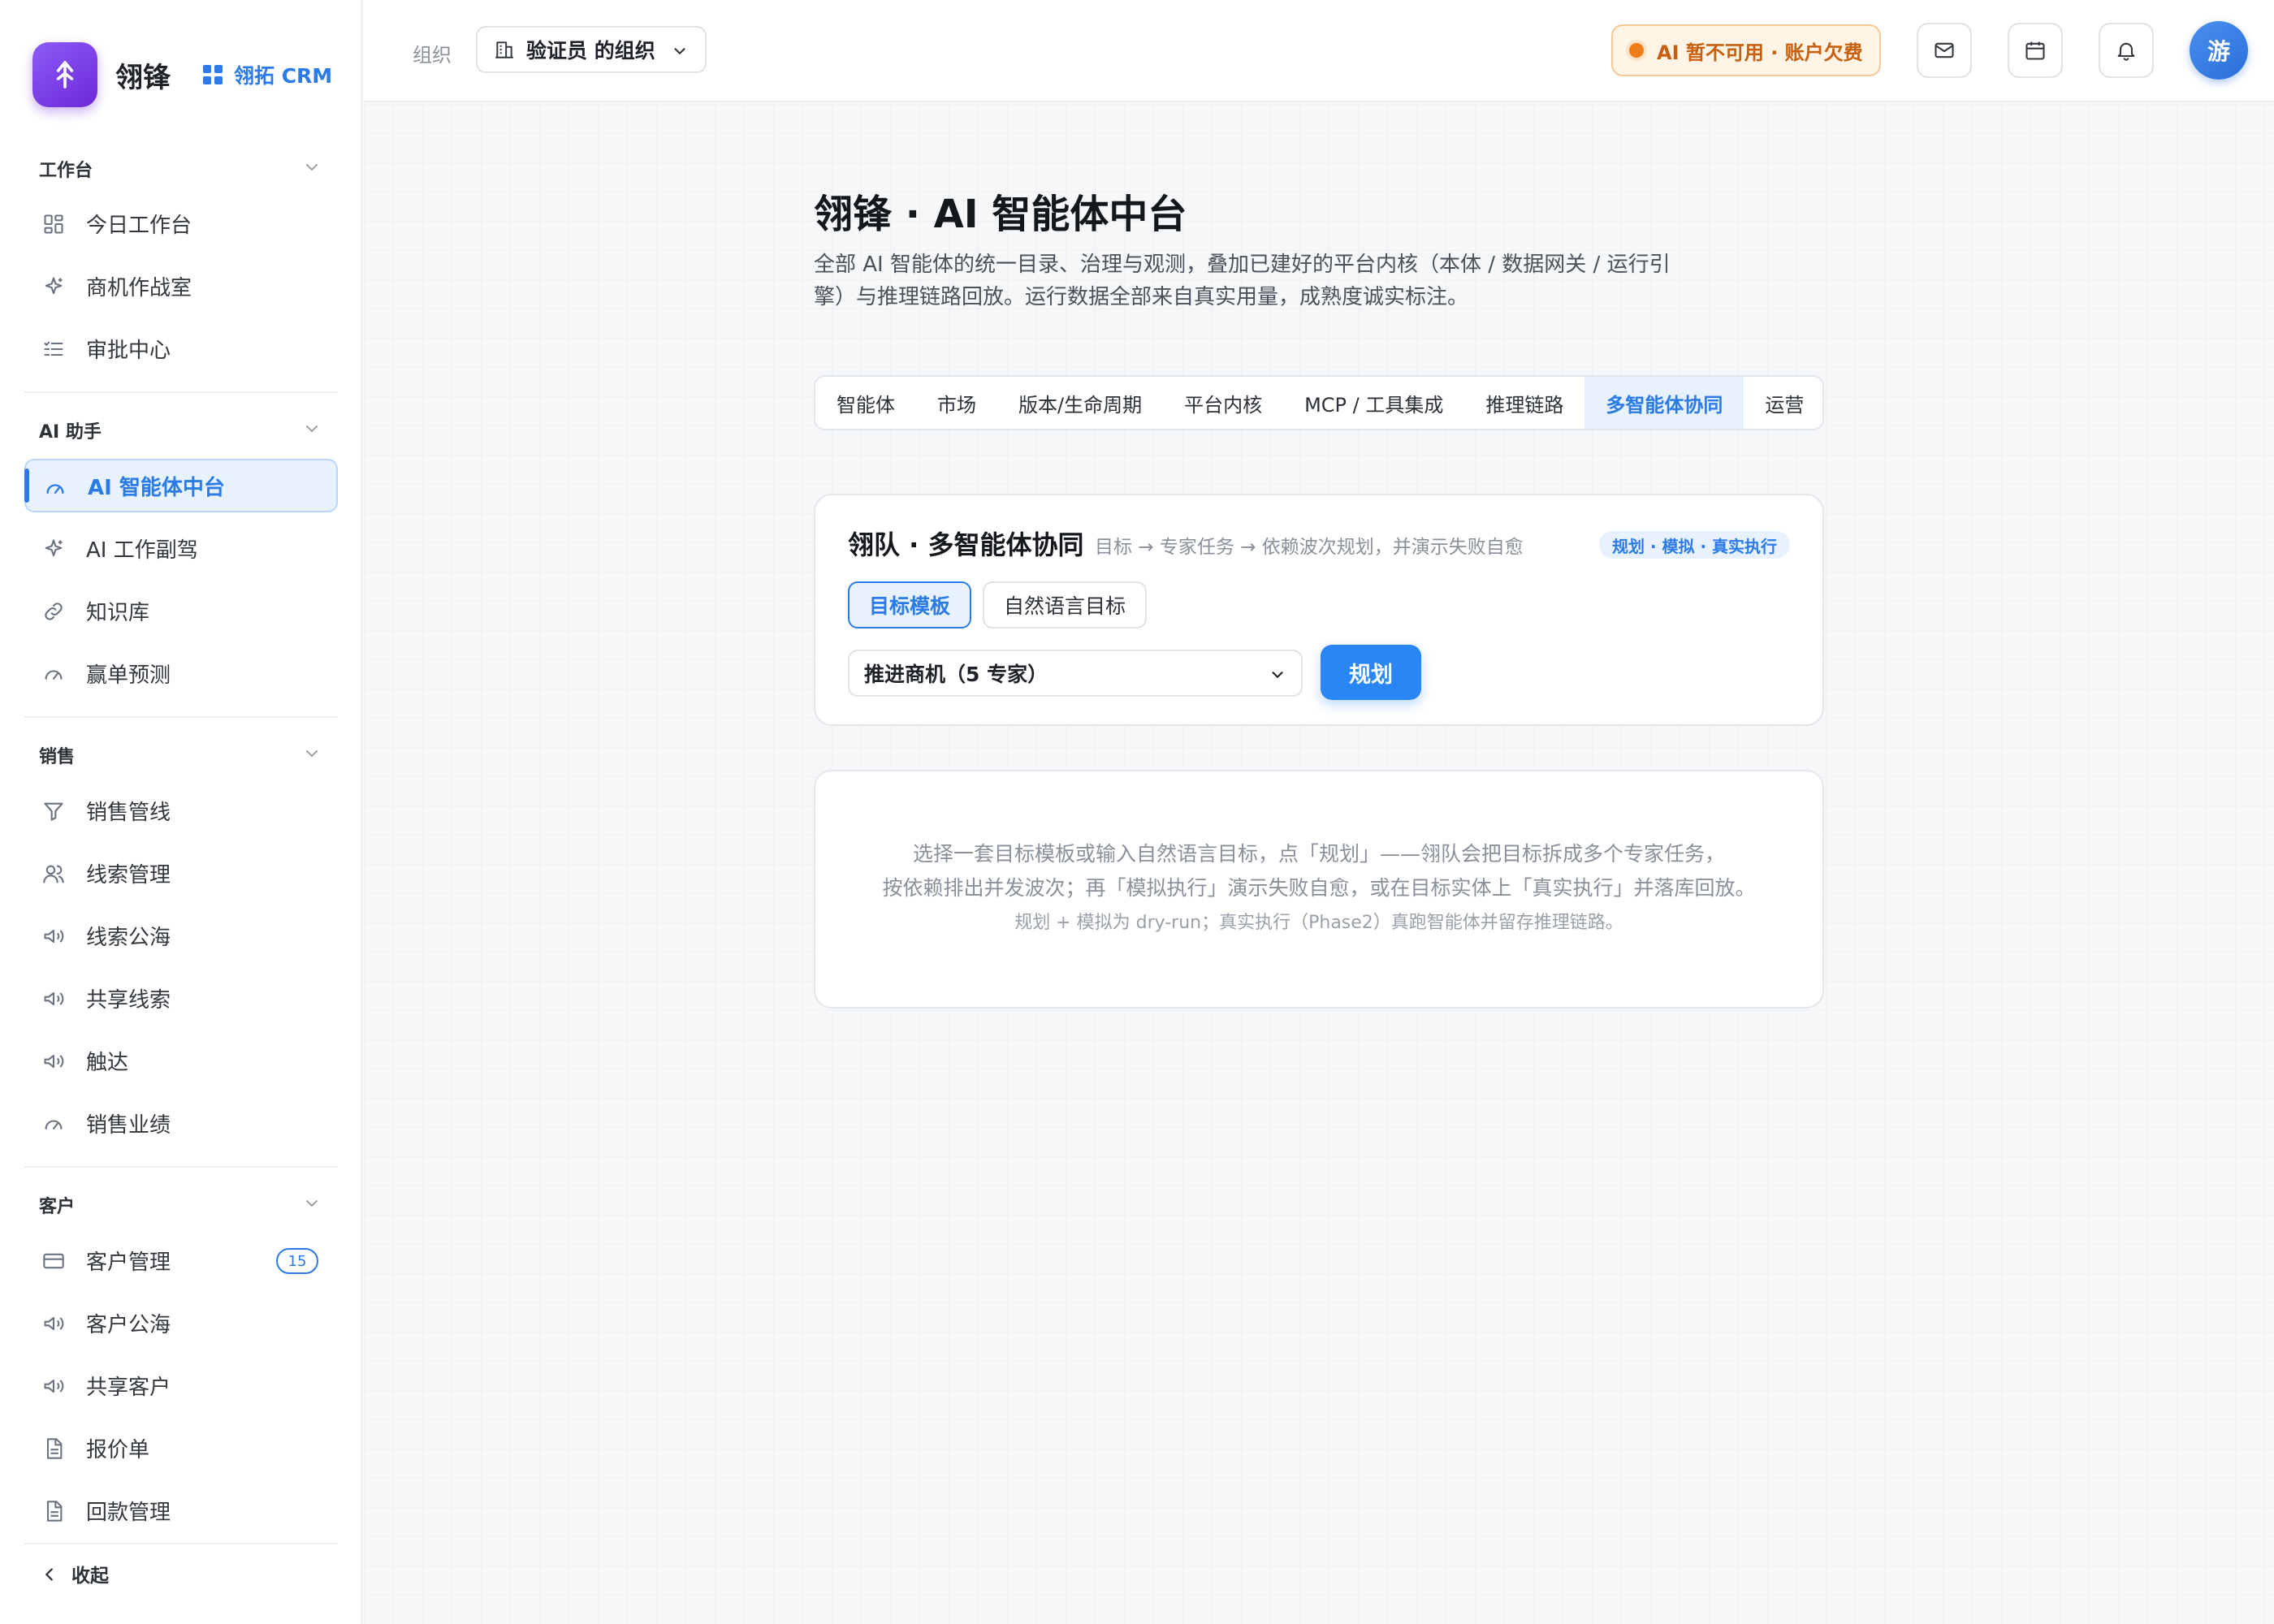  I want to click on org-name: 验证员 的组织, so click(591, 51).